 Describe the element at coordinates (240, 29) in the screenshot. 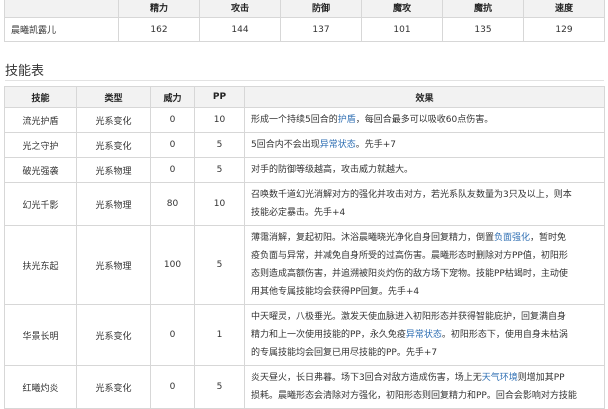

I see `stats-attack-value: 144` at that location.